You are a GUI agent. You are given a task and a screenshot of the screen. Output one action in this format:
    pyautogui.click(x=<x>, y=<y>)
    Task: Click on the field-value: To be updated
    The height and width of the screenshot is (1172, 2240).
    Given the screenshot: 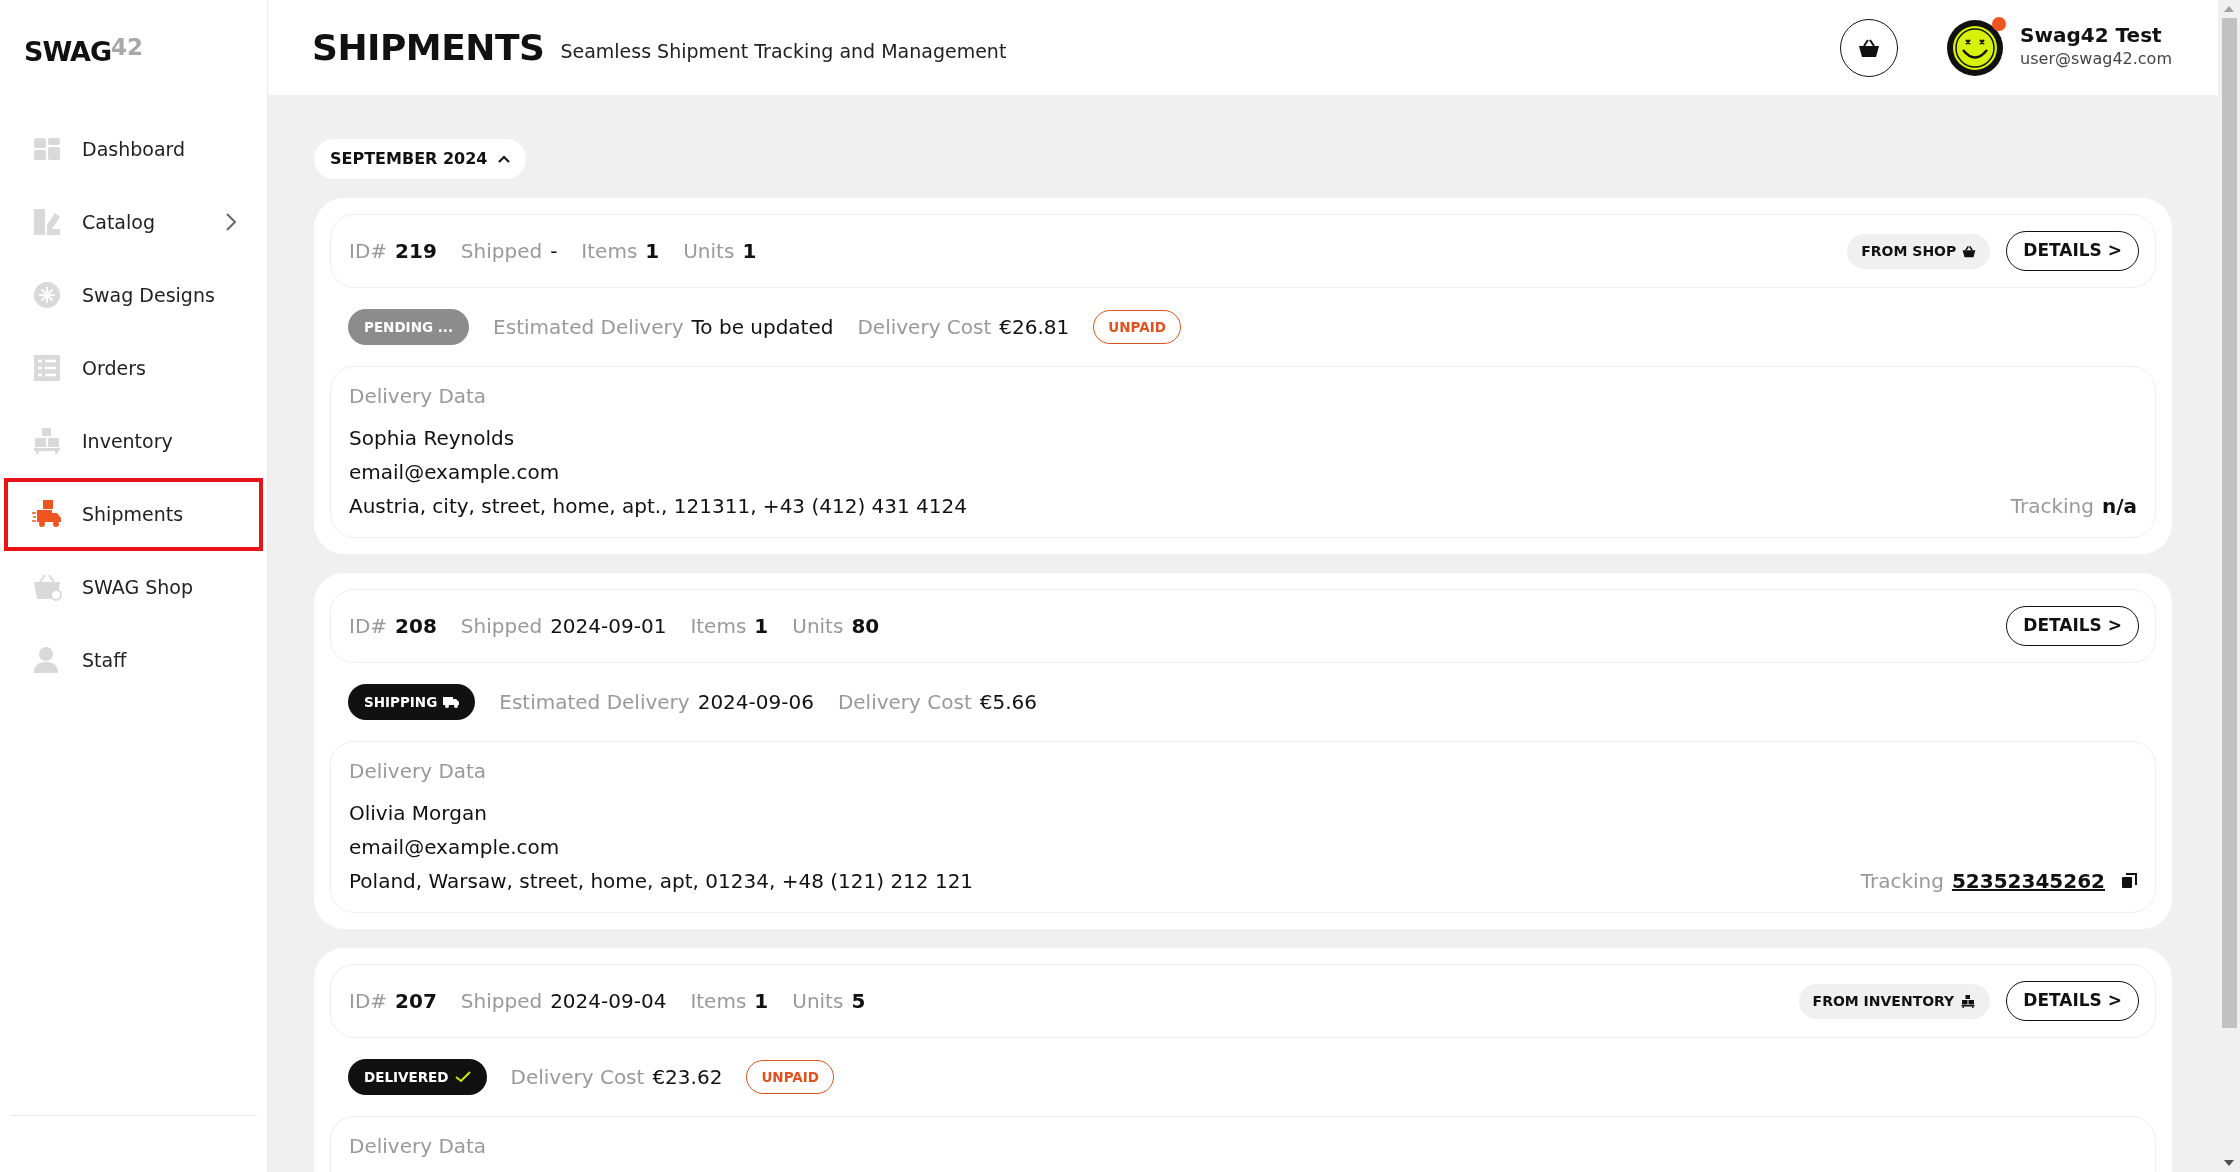 What is the action you would take?
    pyautogui.click(x=762, y=327)
    